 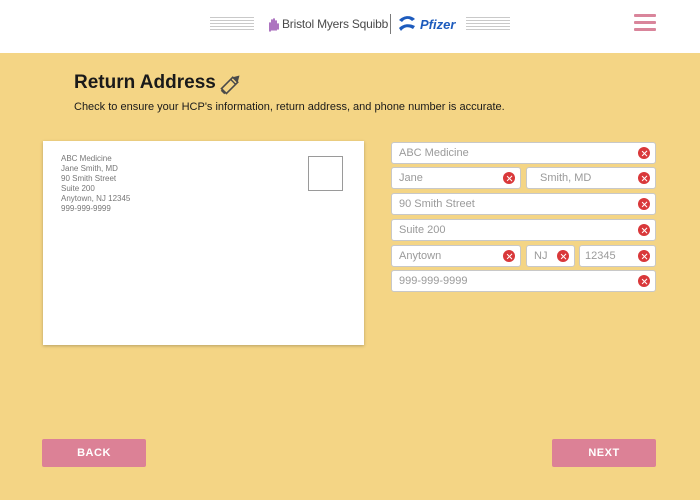 I want to click on decorative-stripes-left, so click(x=232, y=24).